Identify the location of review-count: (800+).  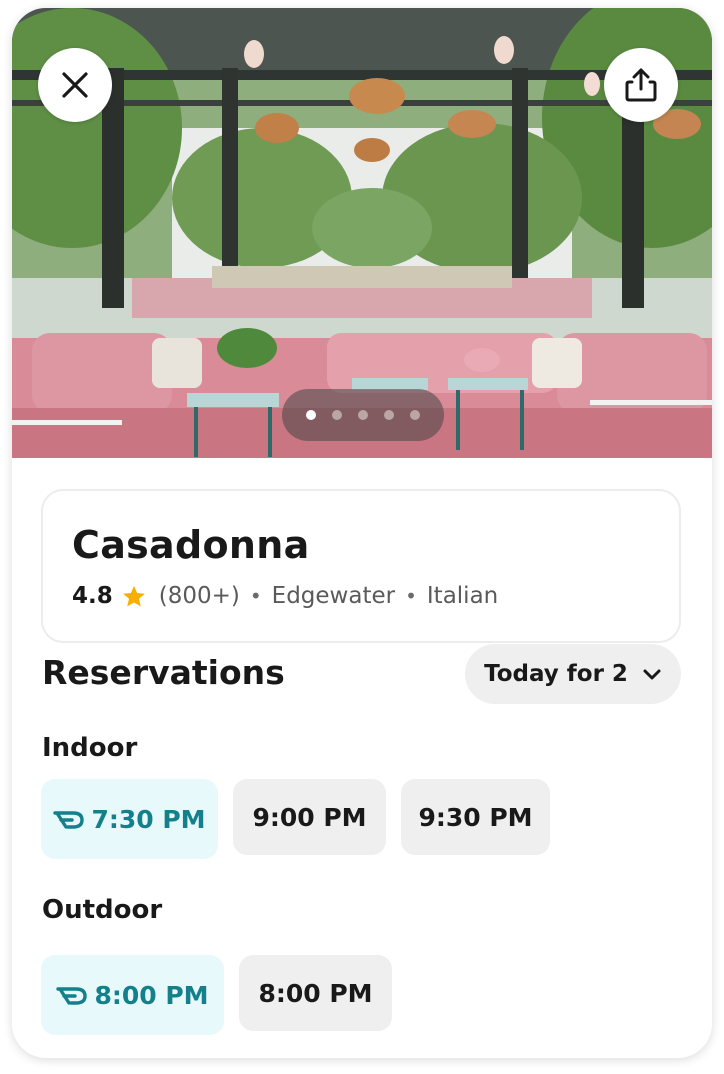
(199, 596).